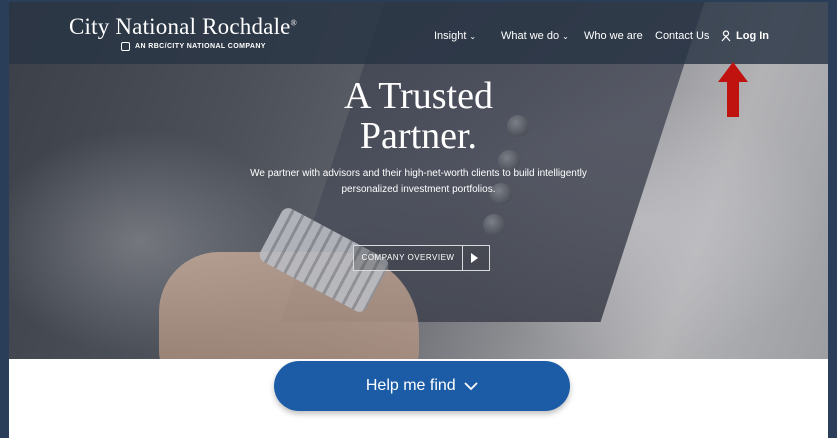 The width and height of the screenshot is (837, 438). I want to click on help-me-find-button: Help me find, so click(422, 386).